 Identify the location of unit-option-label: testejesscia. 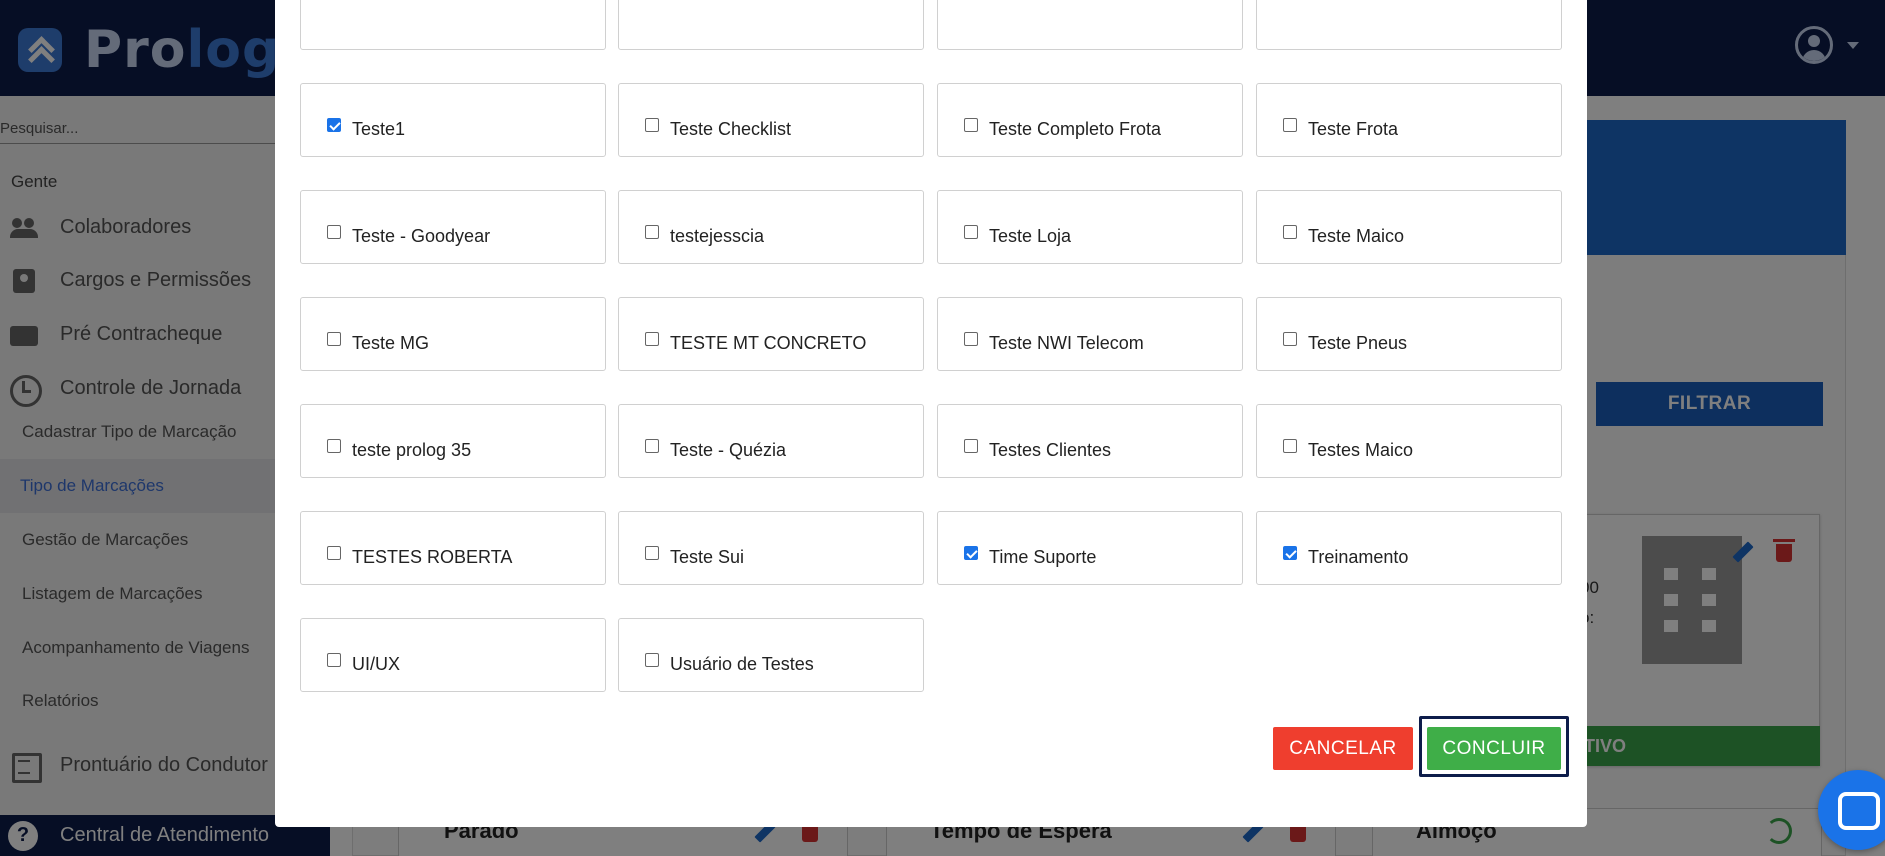
(717, 236).